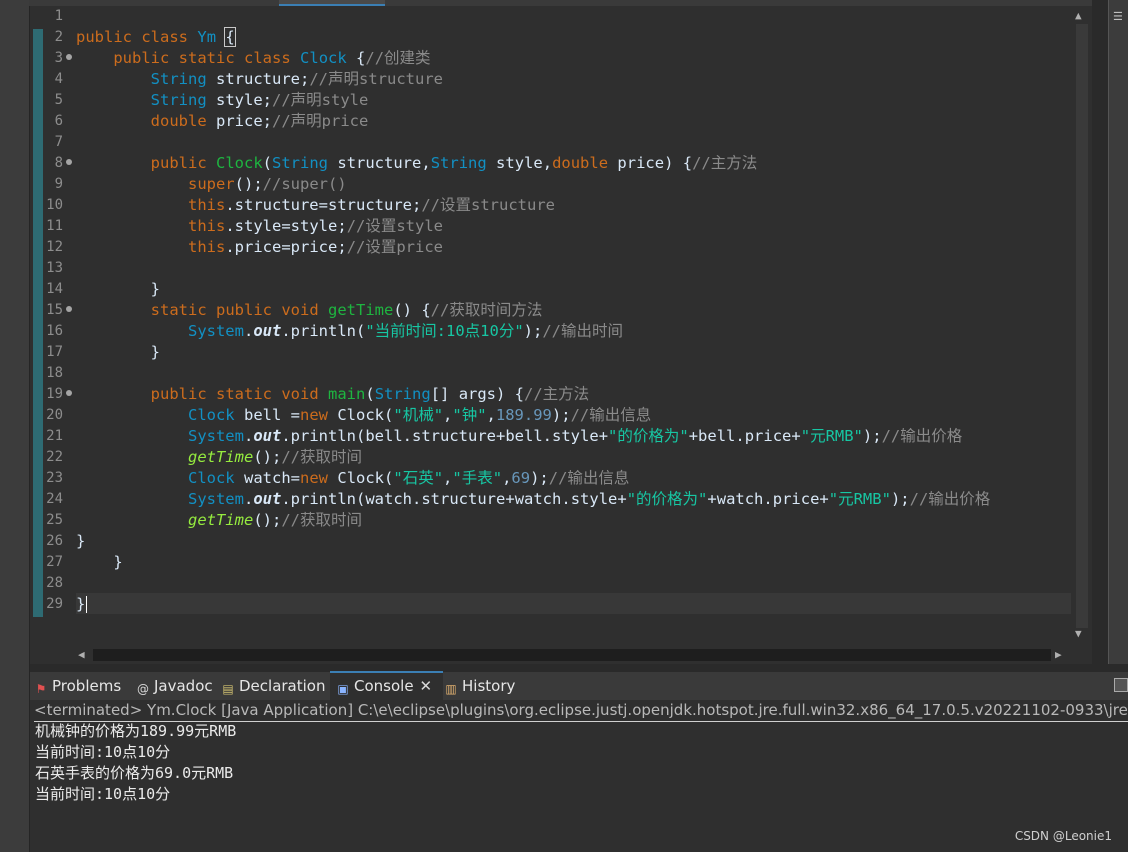  What do you see at coordinates (489, 686) in the screenshot?
I see `tab-label: History` at bounding box center [489, 686].